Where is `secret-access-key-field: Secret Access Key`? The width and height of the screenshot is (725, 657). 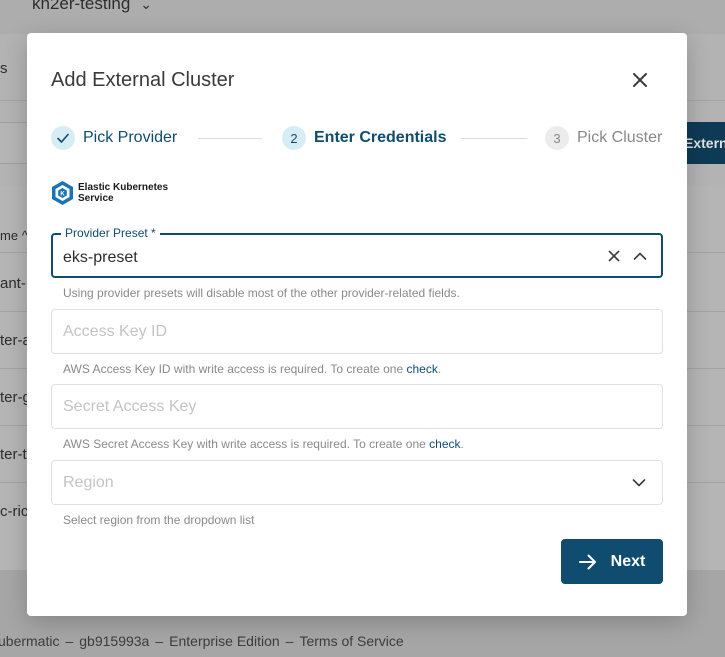 secret-access-key-field: Secret Access Key is located at coordinates (357, 406).